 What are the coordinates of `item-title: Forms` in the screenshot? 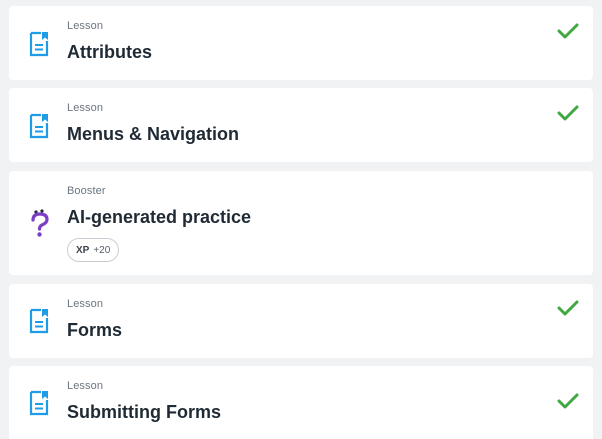 It's located at (95, 330).